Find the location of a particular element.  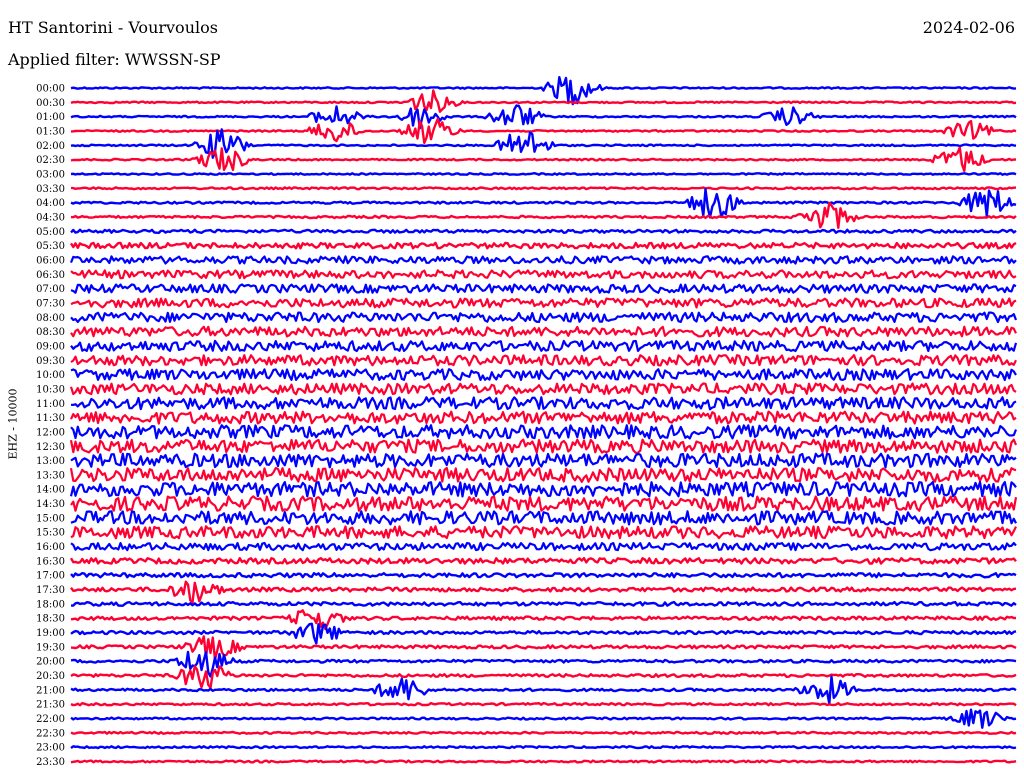

tick-label: 10:00 is located at coordinates (50, 375).